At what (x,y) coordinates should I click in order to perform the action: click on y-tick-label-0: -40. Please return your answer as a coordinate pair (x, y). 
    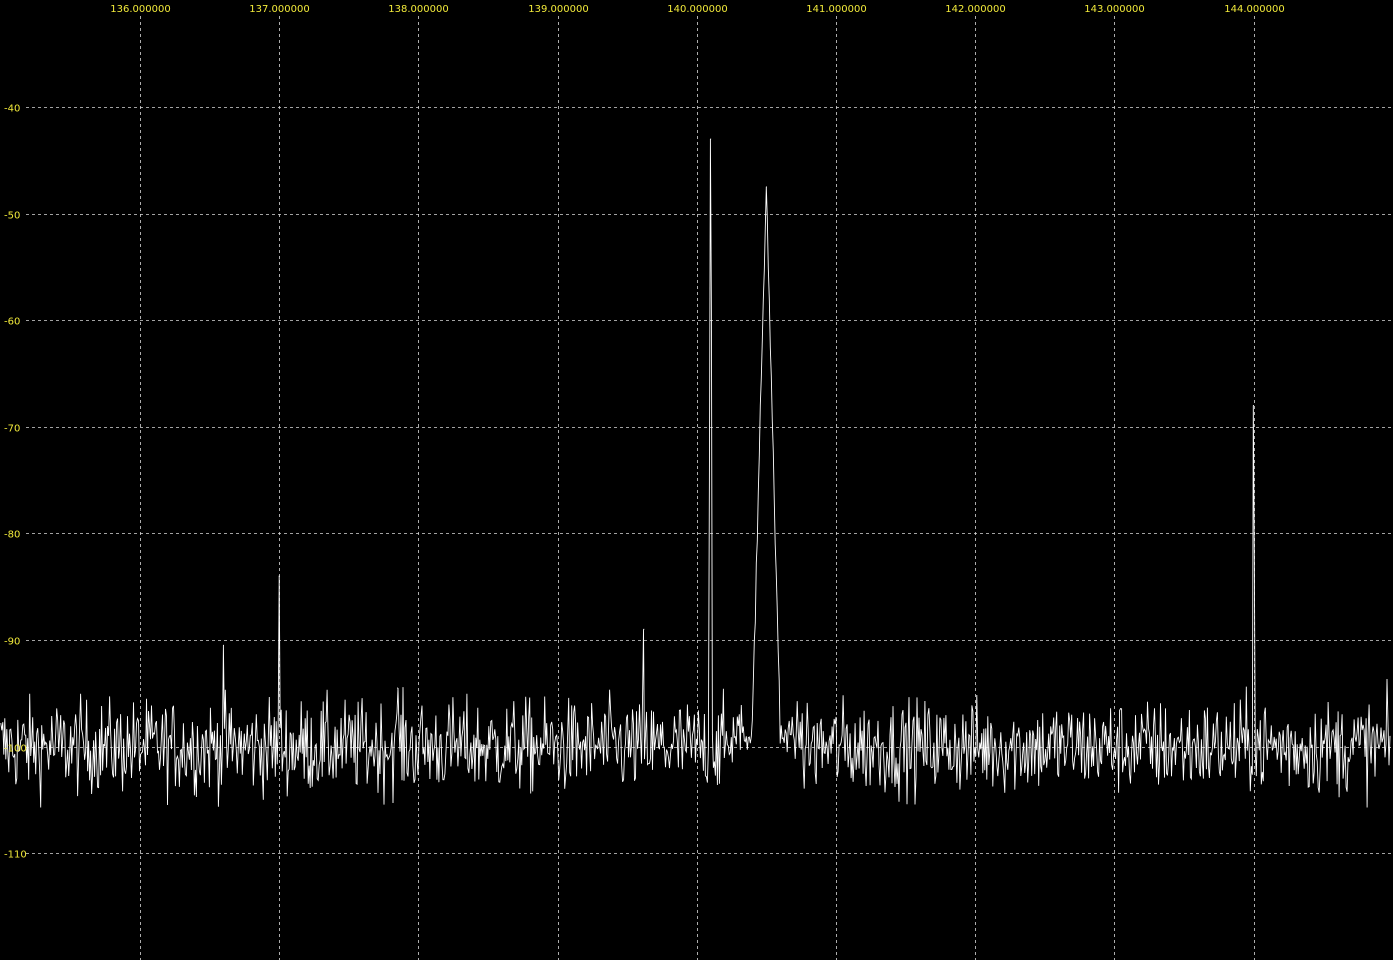
    Looking at the image, I should click on (12, 109).